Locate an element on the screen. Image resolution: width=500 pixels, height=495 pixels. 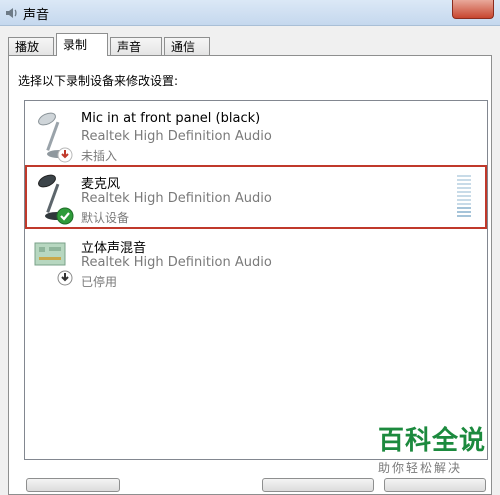
device-name: 麦克风 is located at coordinates (101, 184).